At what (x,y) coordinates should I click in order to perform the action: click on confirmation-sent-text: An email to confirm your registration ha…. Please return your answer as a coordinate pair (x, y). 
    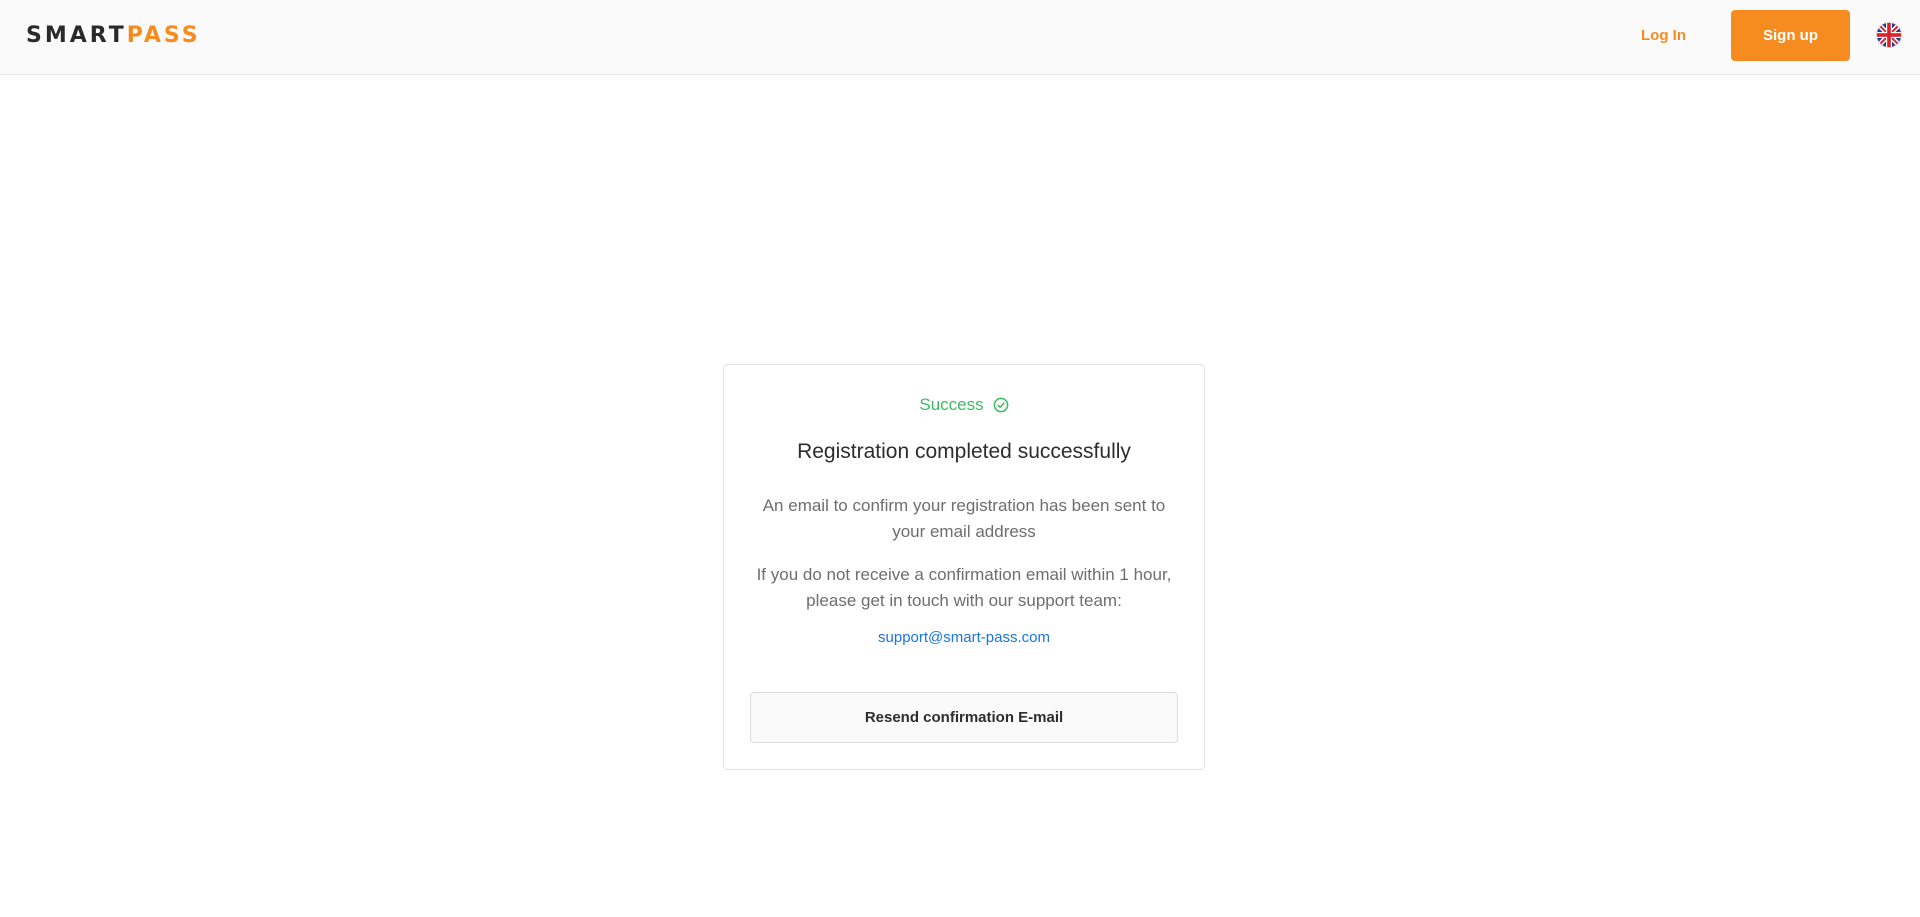
    Looking at the image, I should click on (964, 518).